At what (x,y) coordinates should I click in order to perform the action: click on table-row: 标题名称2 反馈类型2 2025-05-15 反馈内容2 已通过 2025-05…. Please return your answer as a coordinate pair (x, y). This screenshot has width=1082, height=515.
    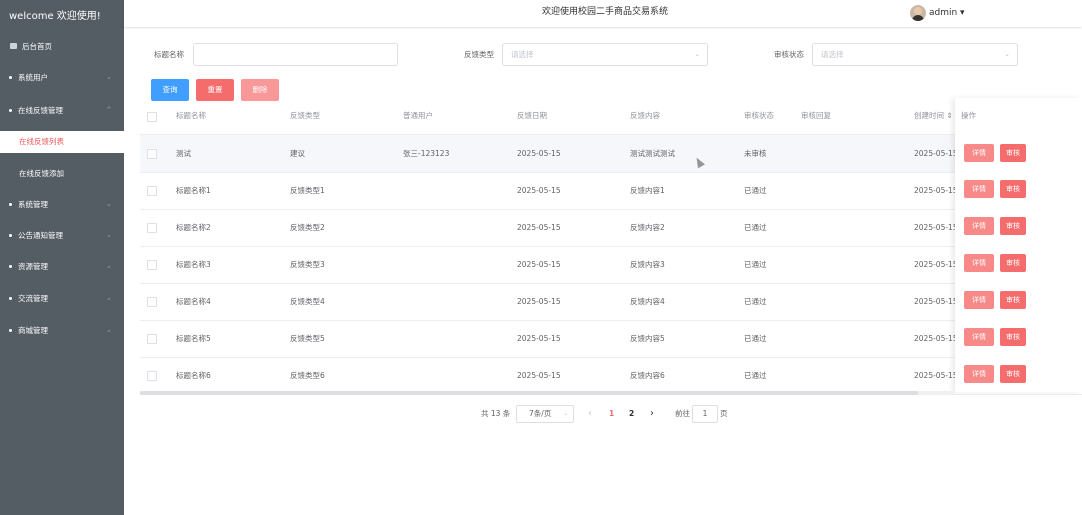
    Looking at the image, I should click on (611, 228).